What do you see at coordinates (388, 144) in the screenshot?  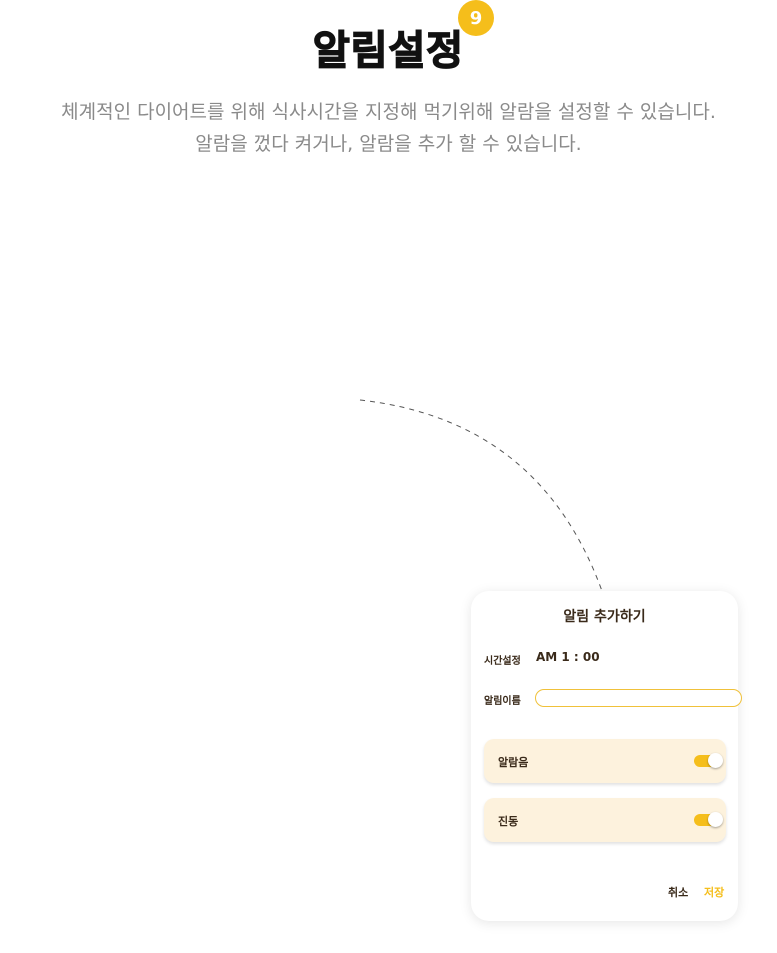 I see `description-line-2: 알람을 껐다 켜거나, 알람을 추가 할 수 있습니다.` at bounding box center [388, 144].